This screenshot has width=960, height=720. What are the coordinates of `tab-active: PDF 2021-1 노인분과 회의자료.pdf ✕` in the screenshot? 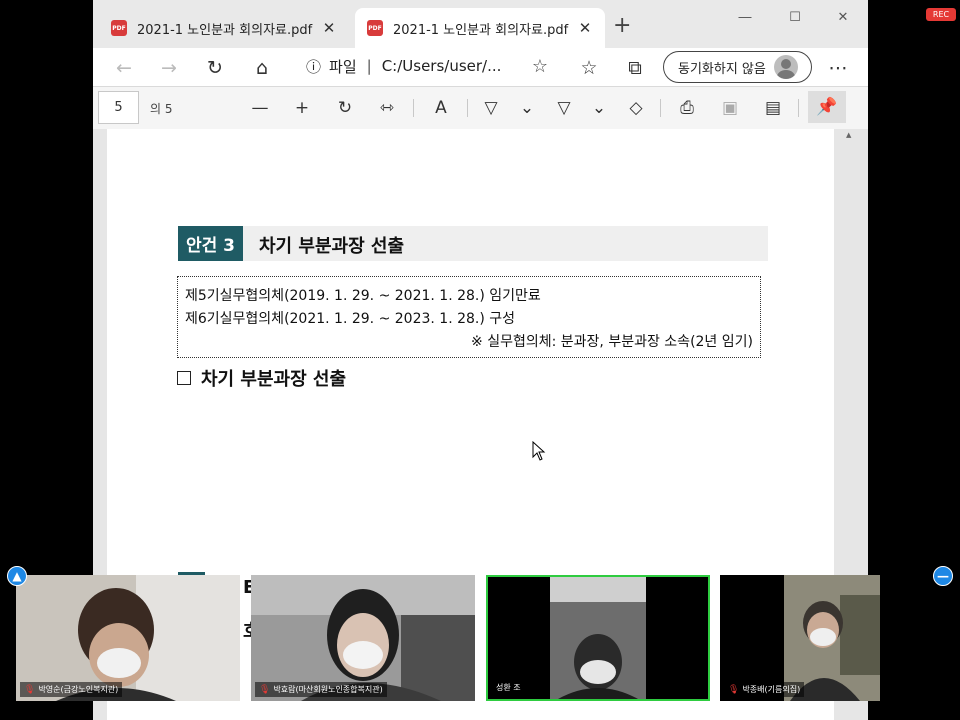 It's located at (480, 28).